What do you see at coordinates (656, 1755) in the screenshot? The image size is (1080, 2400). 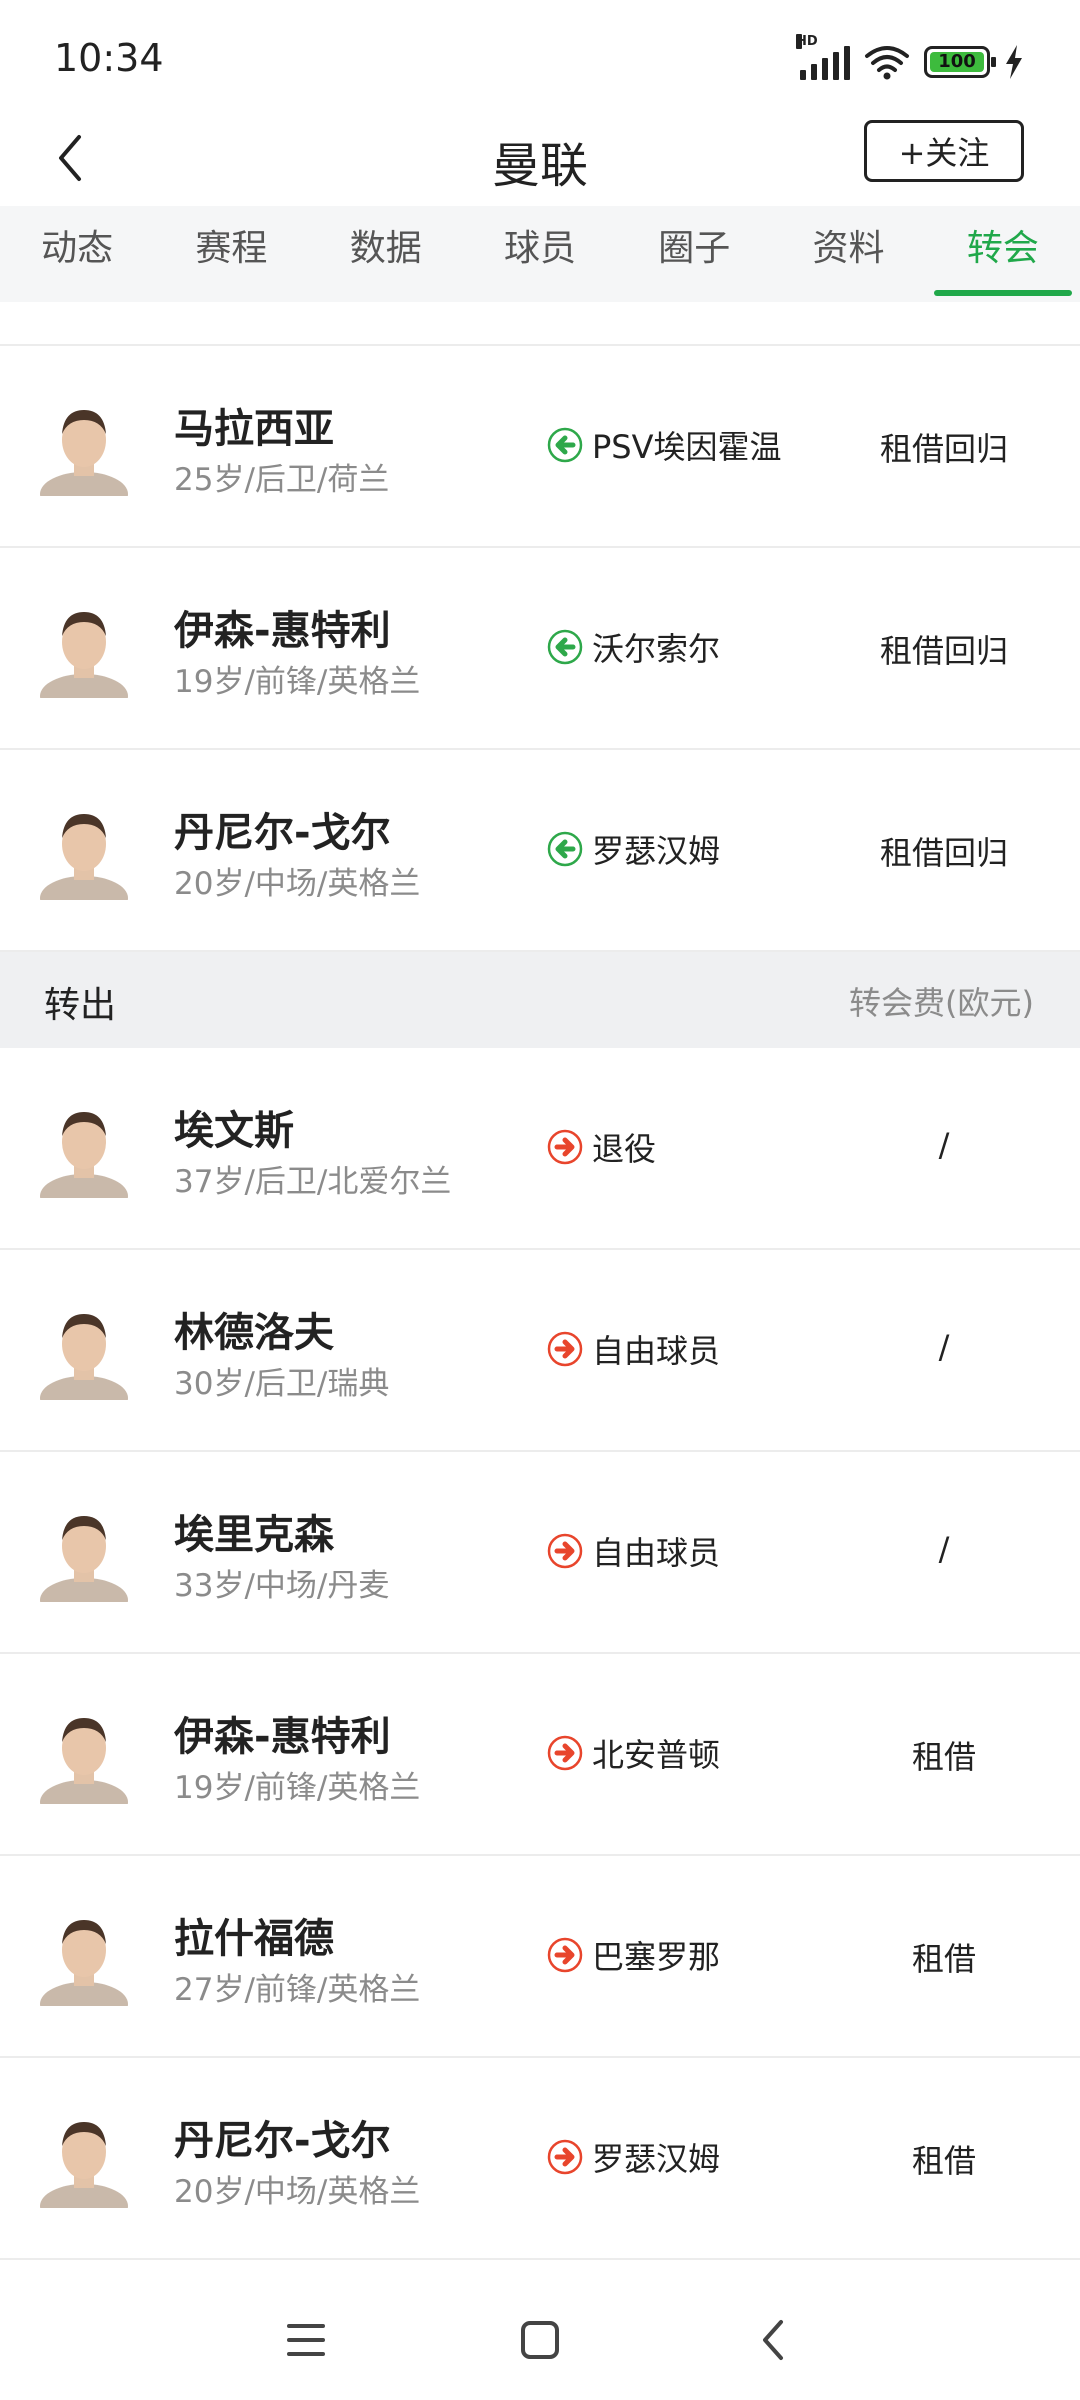 I see `club-name: 北安普顿` at bounding box center [656, 1755].